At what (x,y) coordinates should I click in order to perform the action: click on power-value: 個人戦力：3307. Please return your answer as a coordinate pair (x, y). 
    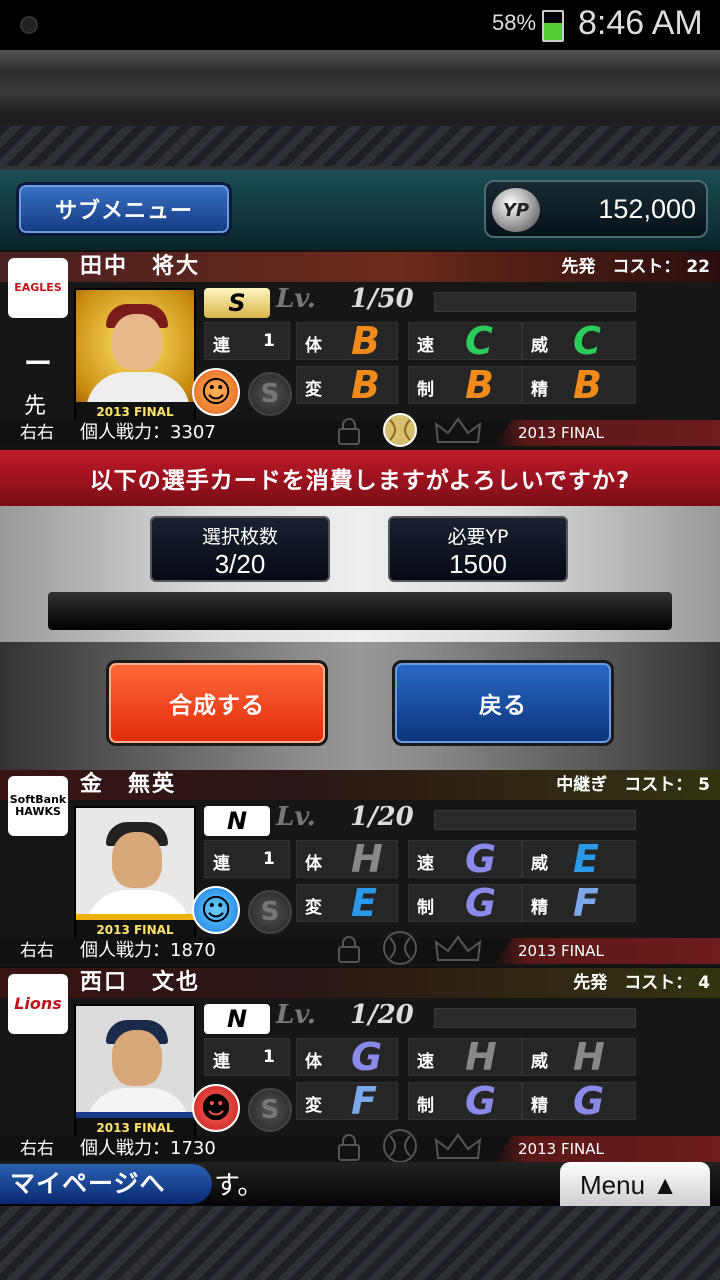
    Looking at the image, I should click on (148, 432).